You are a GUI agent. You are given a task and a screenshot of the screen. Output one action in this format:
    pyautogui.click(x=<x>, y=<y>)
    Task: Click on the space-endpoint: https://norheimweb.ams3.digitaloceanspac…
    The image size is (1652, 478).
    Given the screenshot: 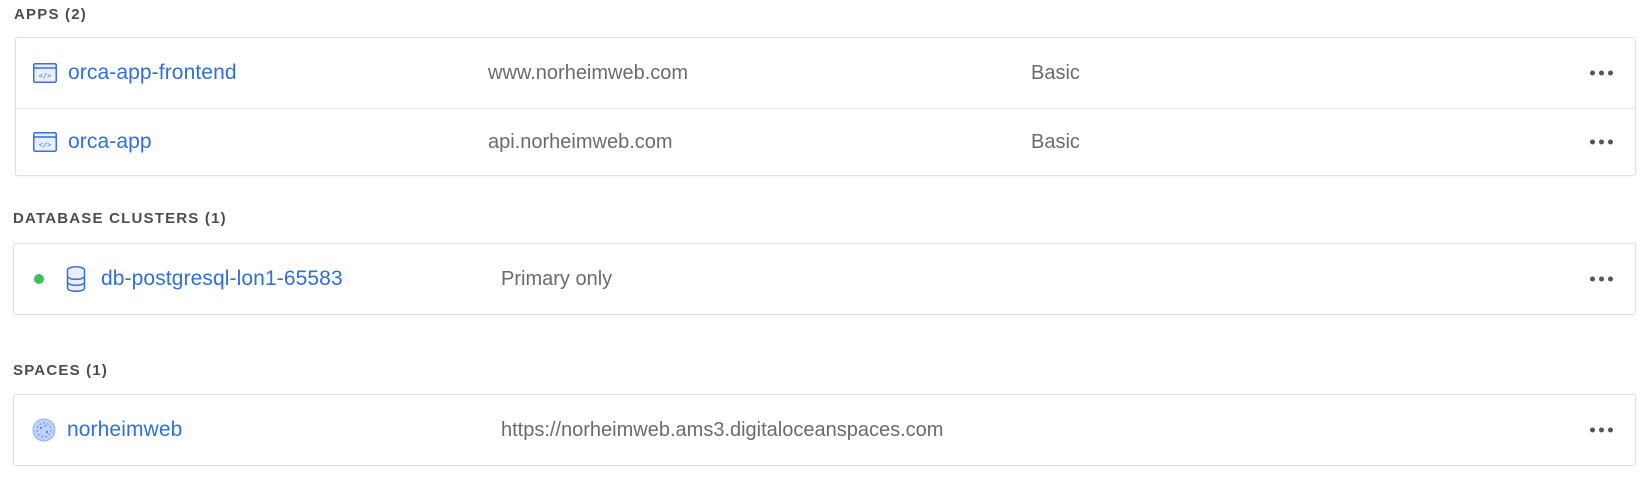 What is the action you would take?
    pyautogui.click(x=722, y=429)
    